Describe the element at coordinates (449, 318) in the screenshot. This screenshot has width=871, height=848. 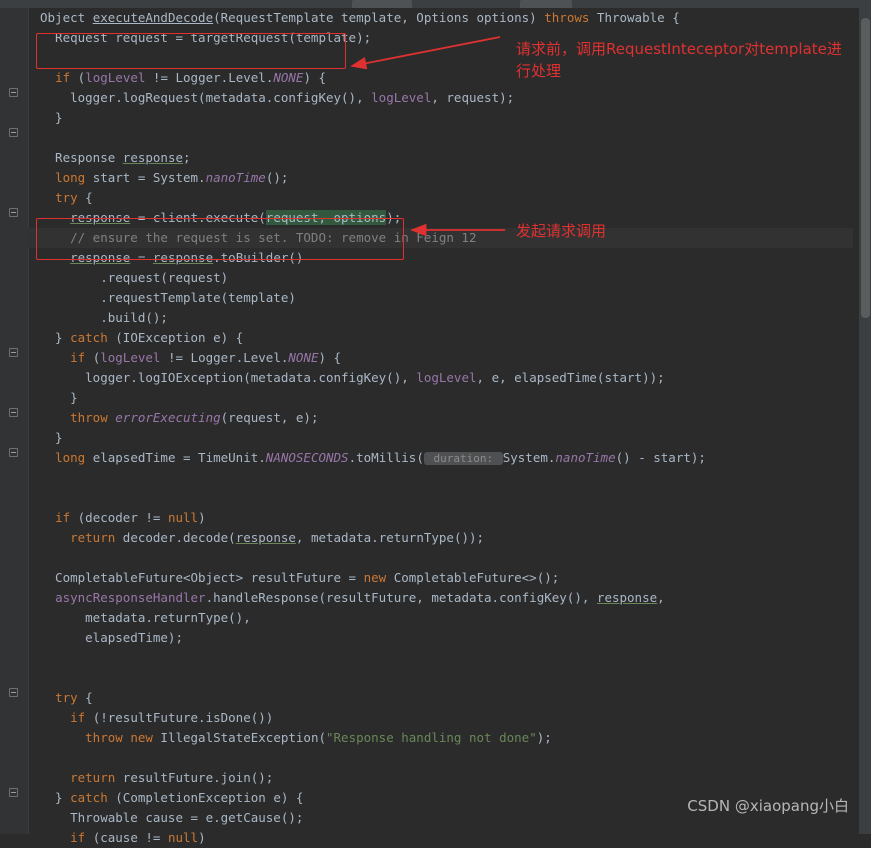
I see `code-line: .build();` at that location.